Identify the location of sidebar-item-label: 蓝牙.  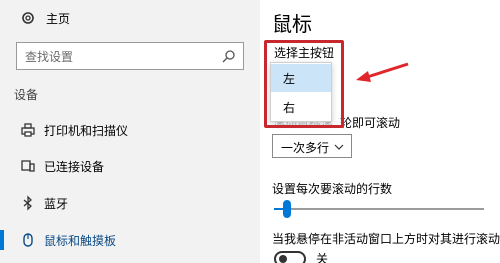
(56, 203).